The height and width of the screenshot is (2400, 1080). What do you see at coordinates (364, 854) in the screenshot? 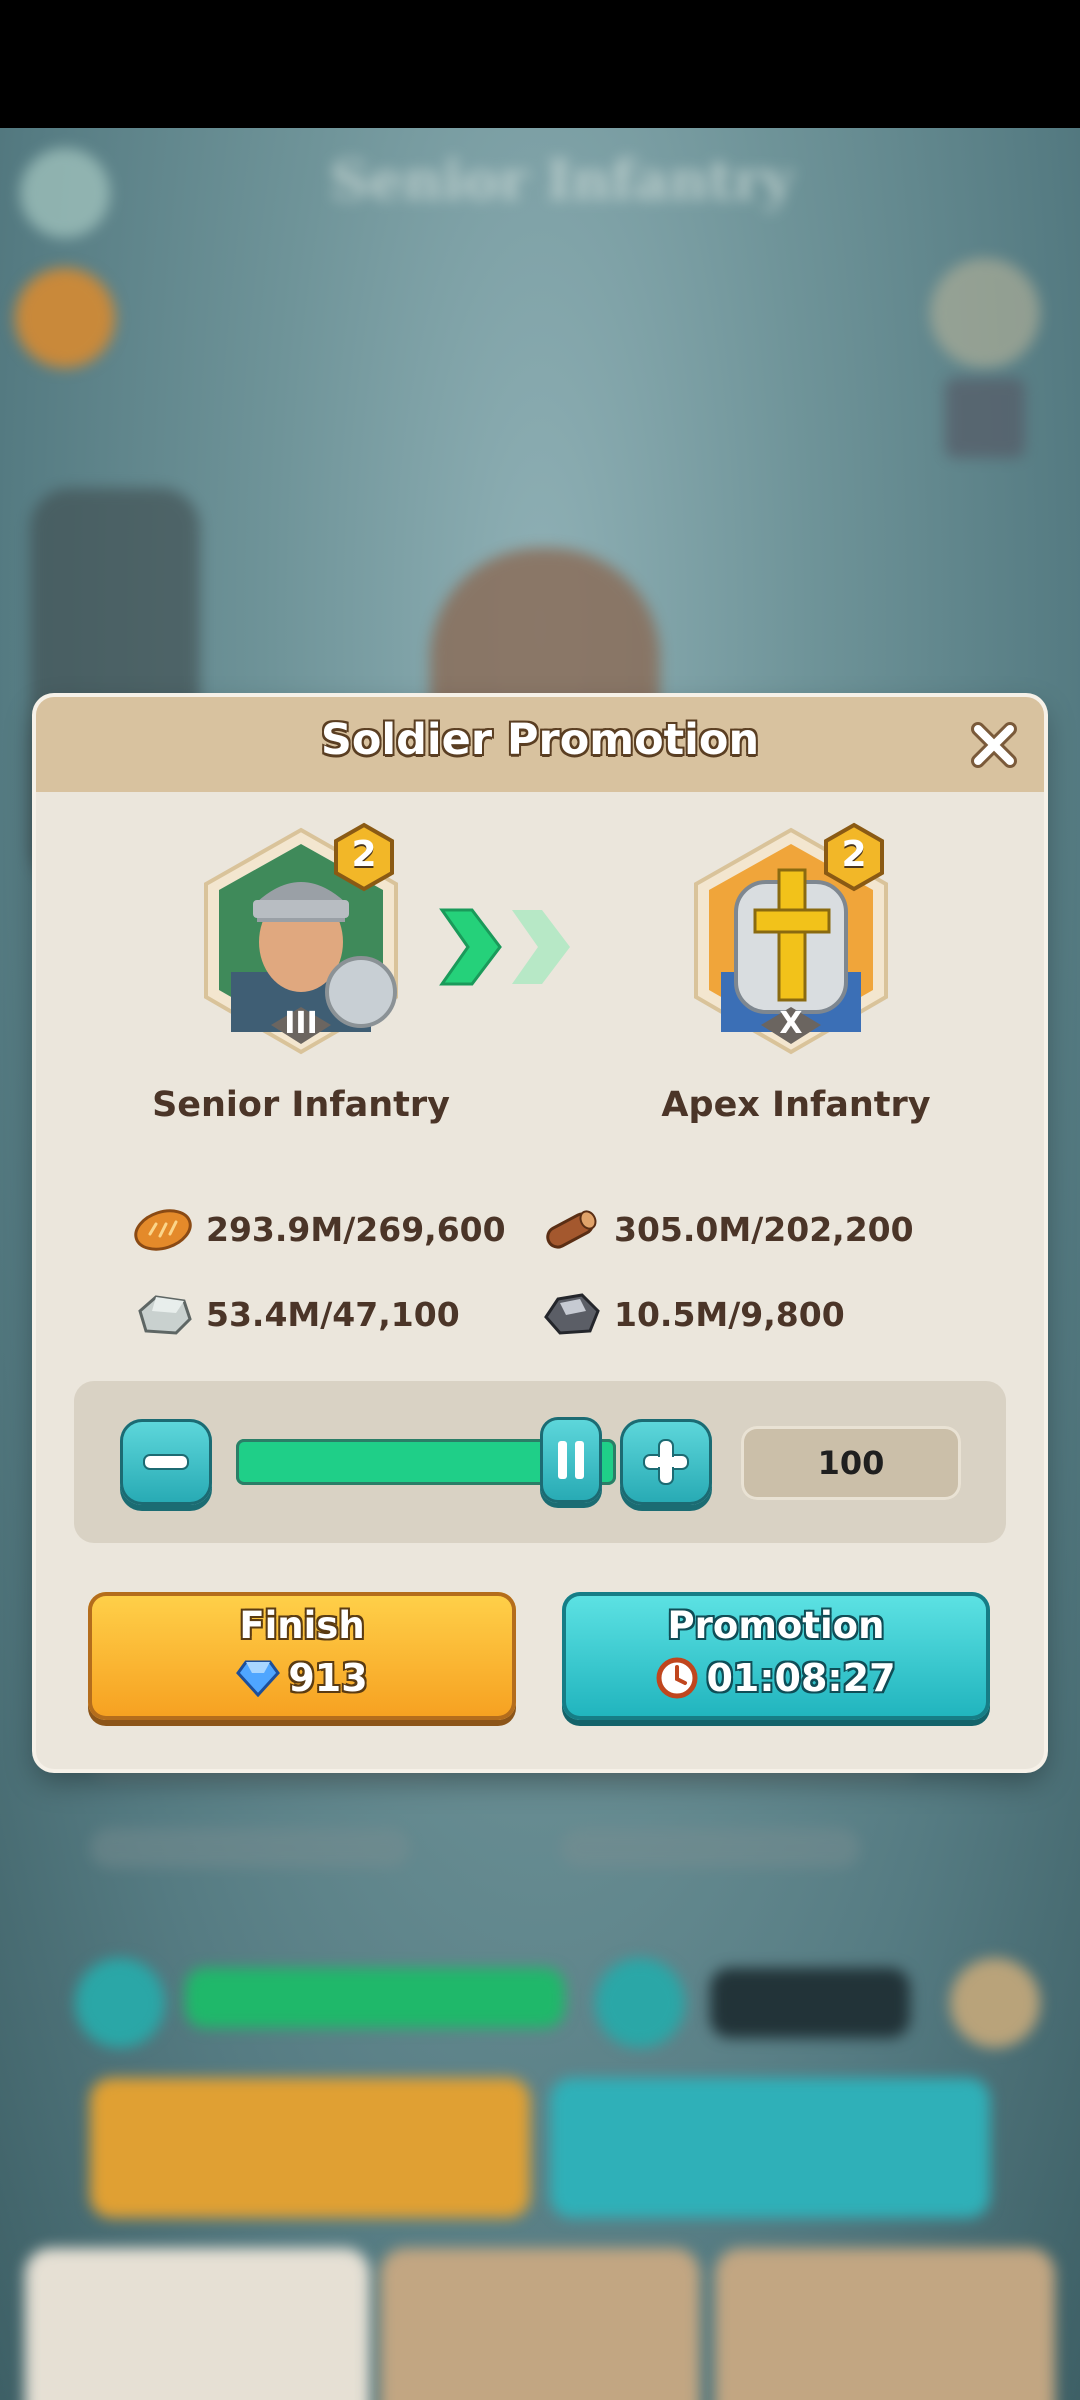
I see `from-unit-tier: 2` at bounding box center [364, 854].